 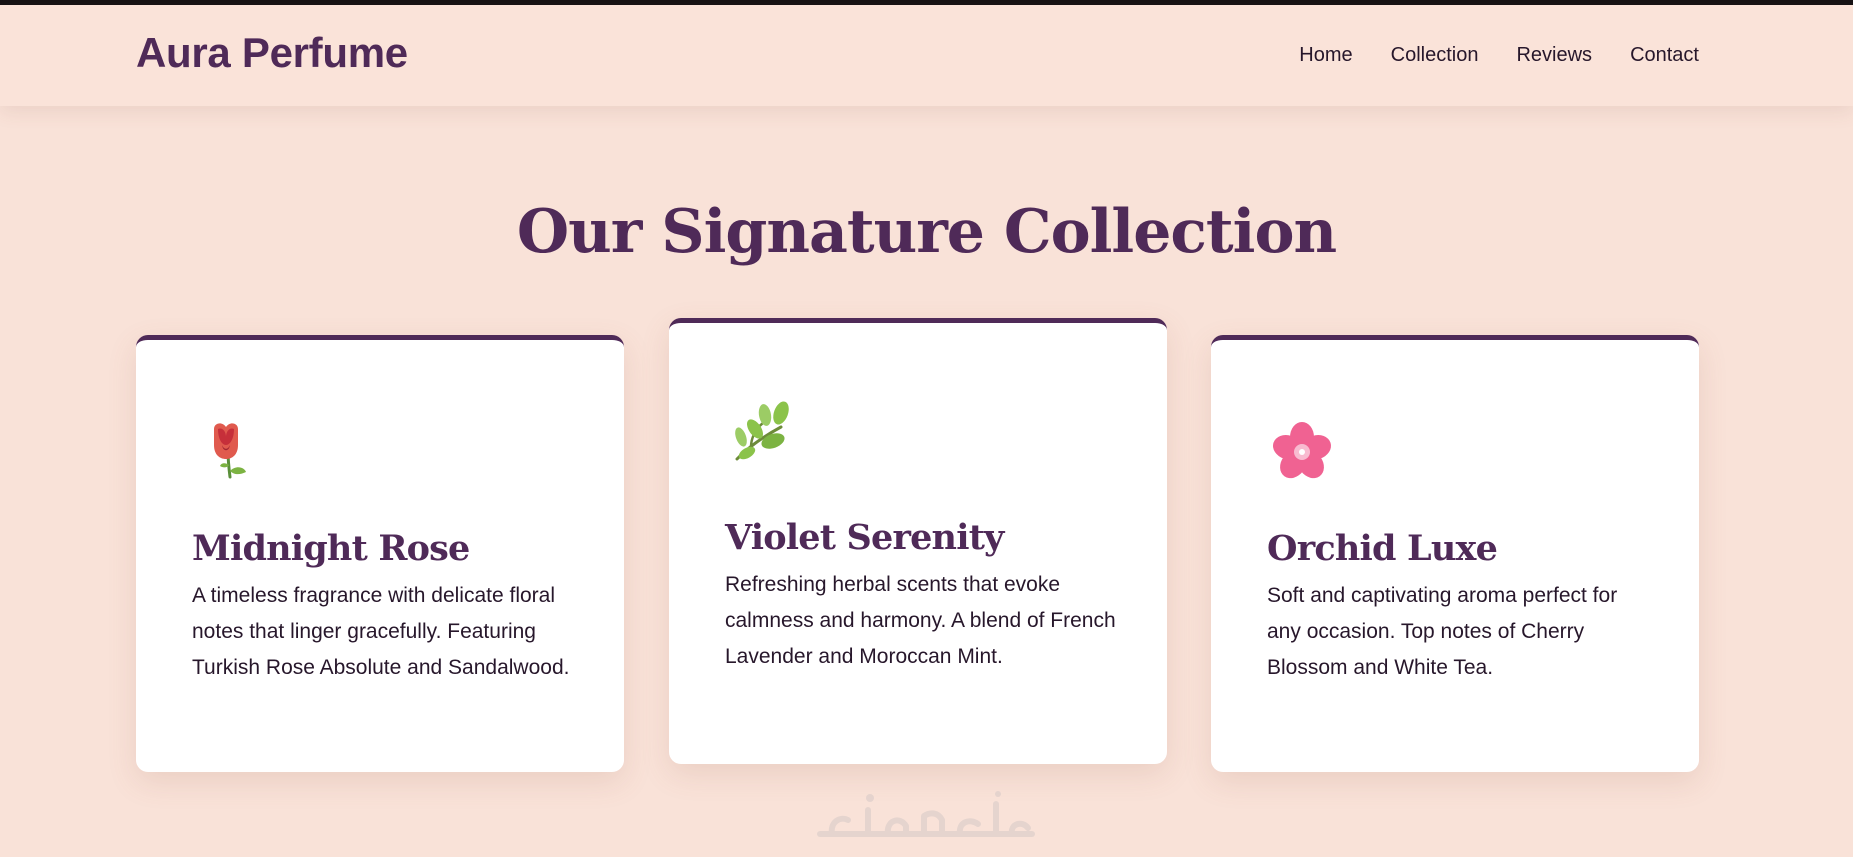 What do you see at coordinates (331, 548) in the screenshot?
I see `card-title: Midnight Rose` at bounding box center [331, 548].